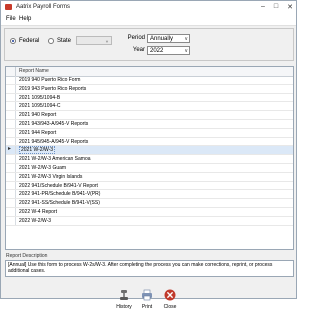  I want to click on chevron-down-icon: ▼, so click(107, 41).